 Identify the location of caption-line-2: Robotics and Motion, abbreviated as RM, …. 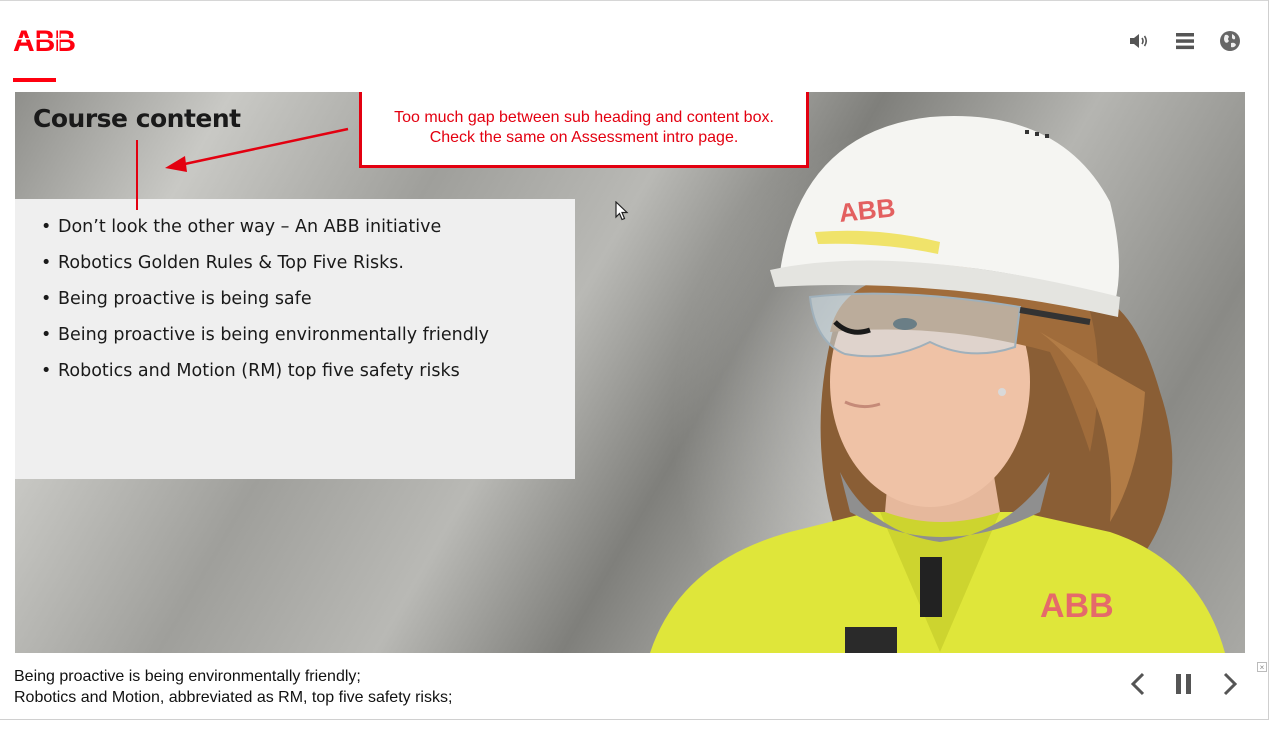
(233, 697).